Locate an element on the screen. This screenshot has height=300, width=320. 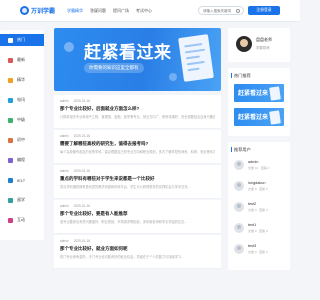
sidebar-item-hot: 热门 is located at coordinates (22, 40).